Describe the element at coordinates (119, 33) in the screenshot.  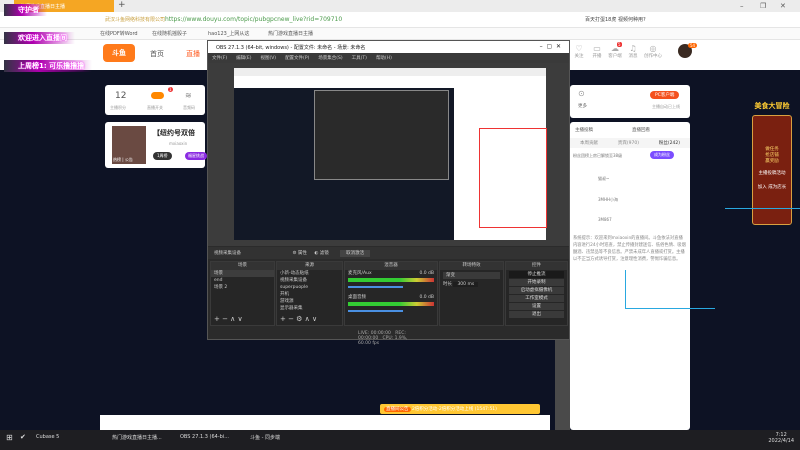
I see `bookmark-item: 在线PDF转Word` at that location.